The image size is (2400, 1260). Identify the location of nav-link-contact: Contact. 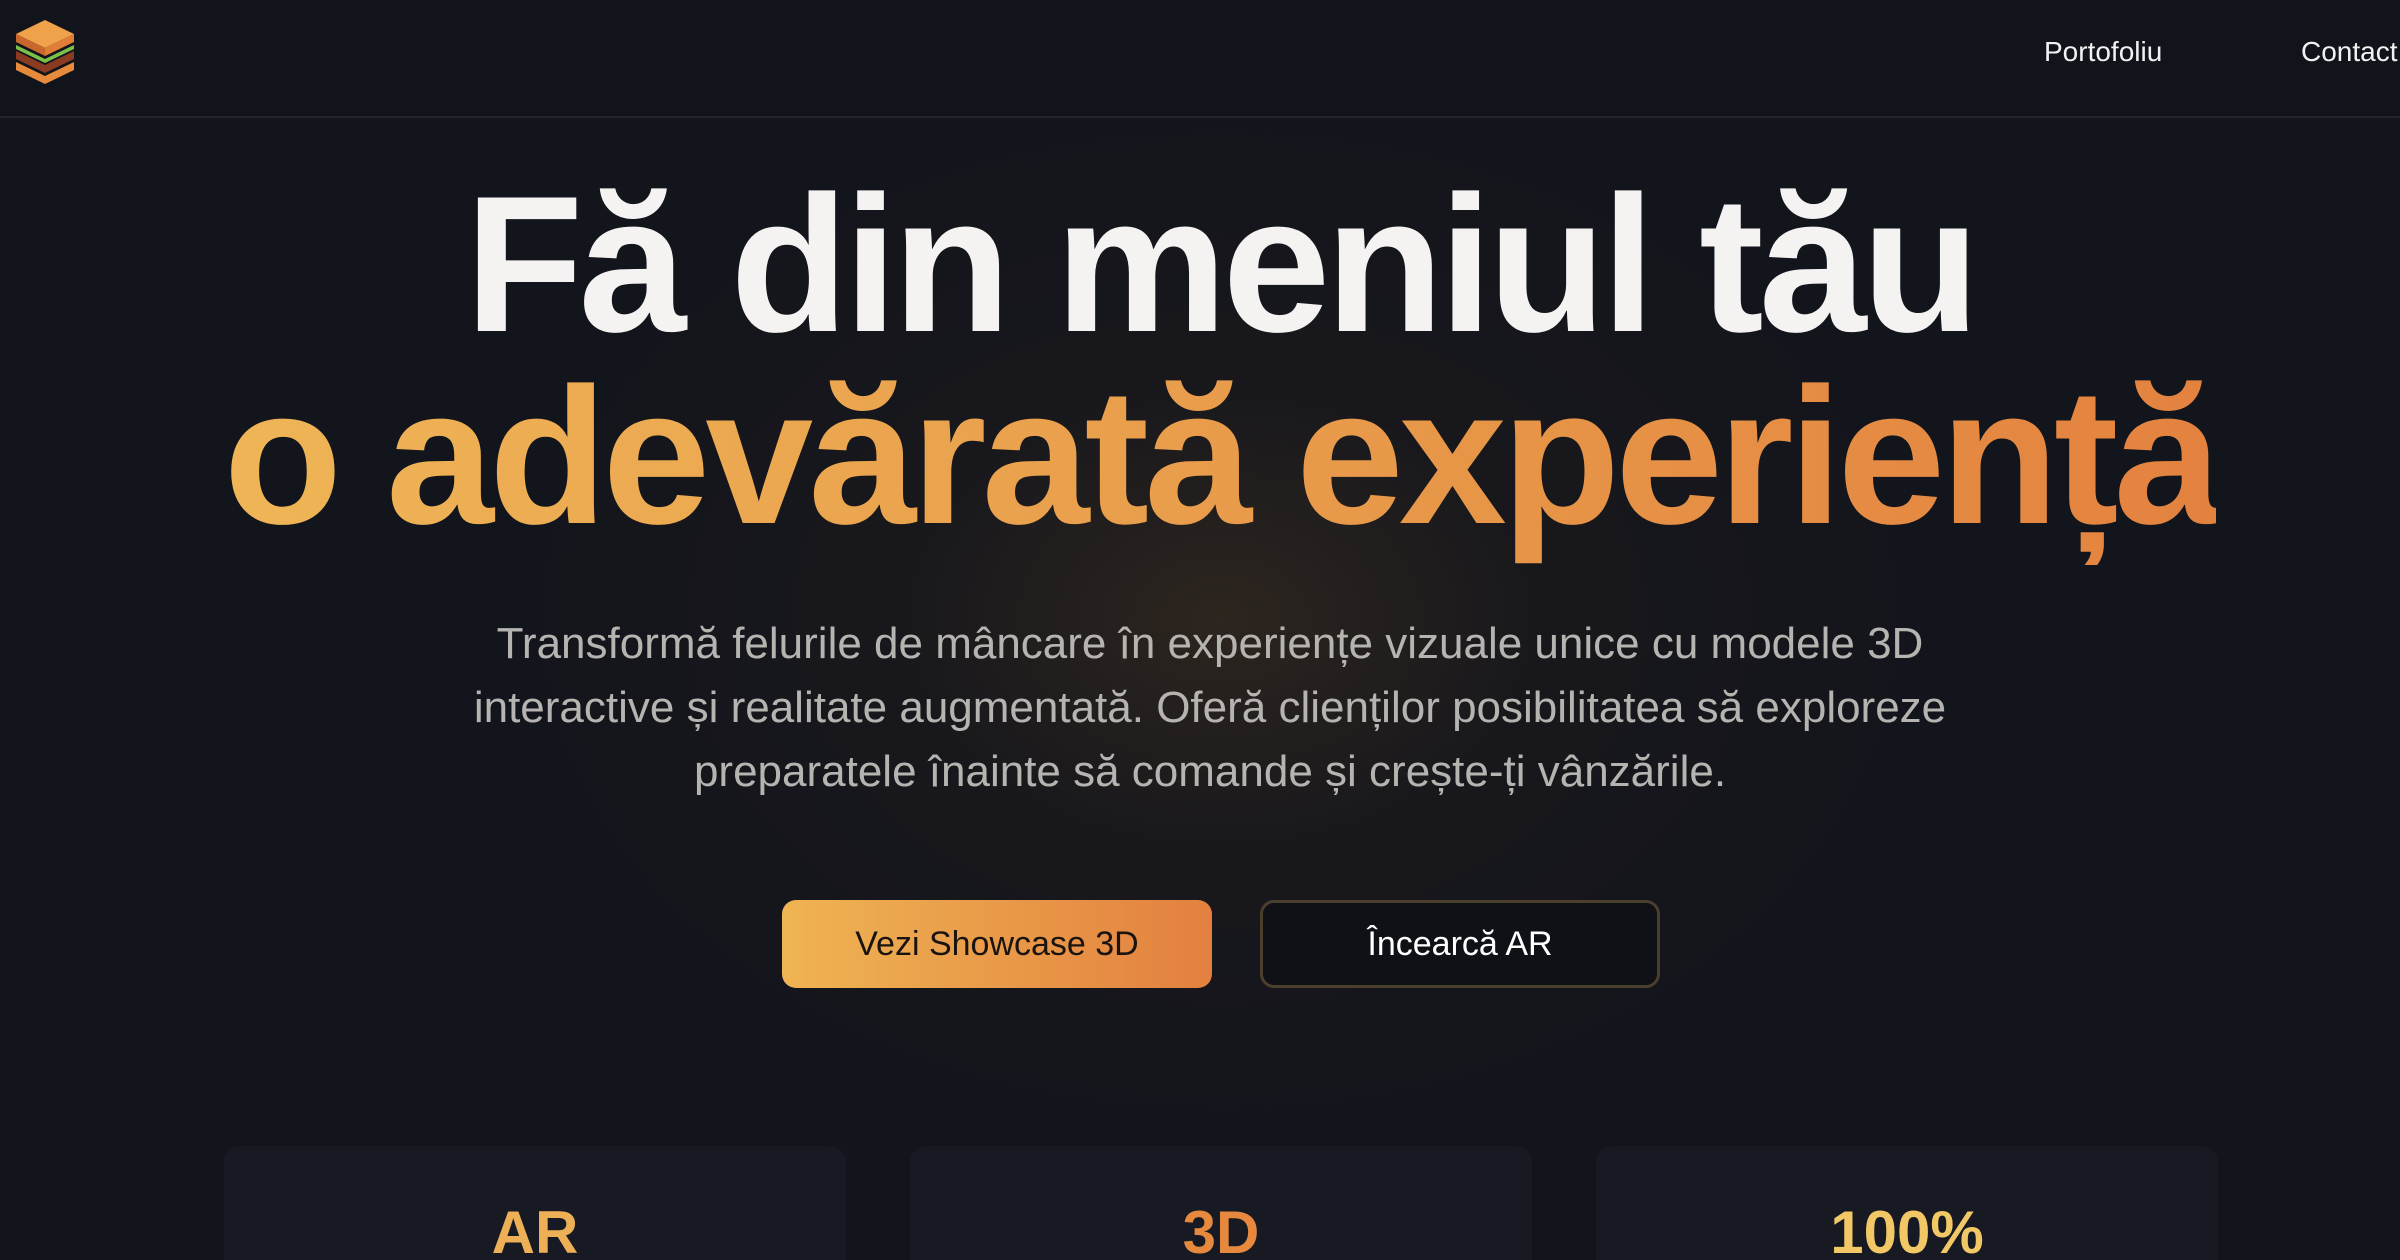
(2349, 52).